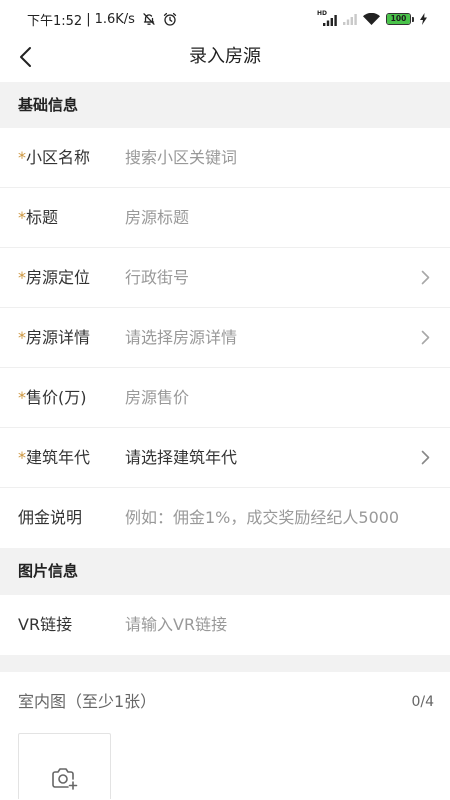 This screenshot has width=450, height=800. Describe the element at coordinates (225, 702) in the screenshot. I see `indoor-photos-header: 室内图（至少1张） 0/4` at that location.